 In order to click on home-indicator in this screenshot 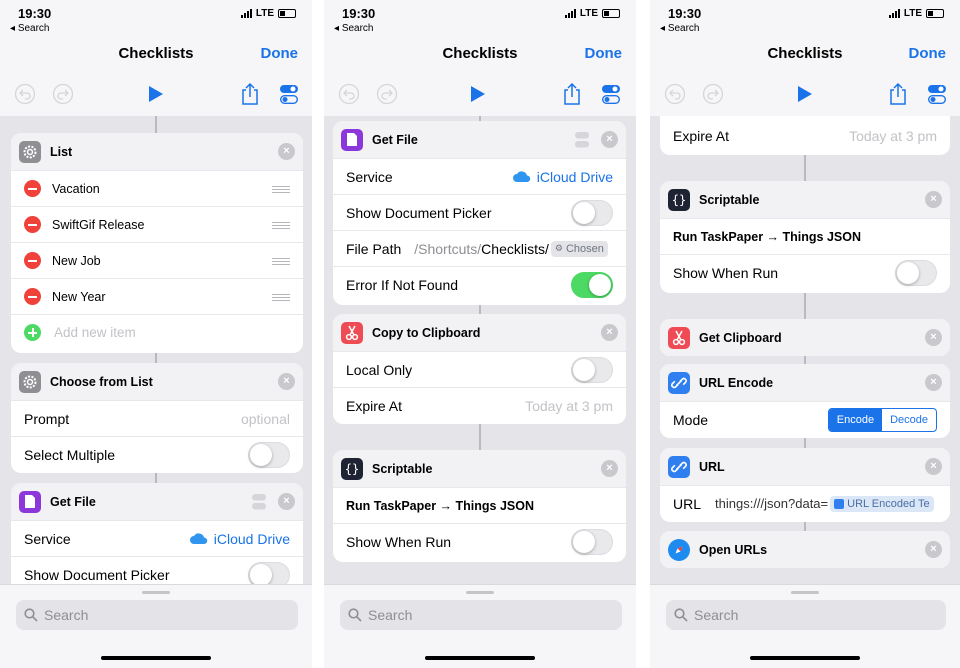, I will do `click(156, 658)`.